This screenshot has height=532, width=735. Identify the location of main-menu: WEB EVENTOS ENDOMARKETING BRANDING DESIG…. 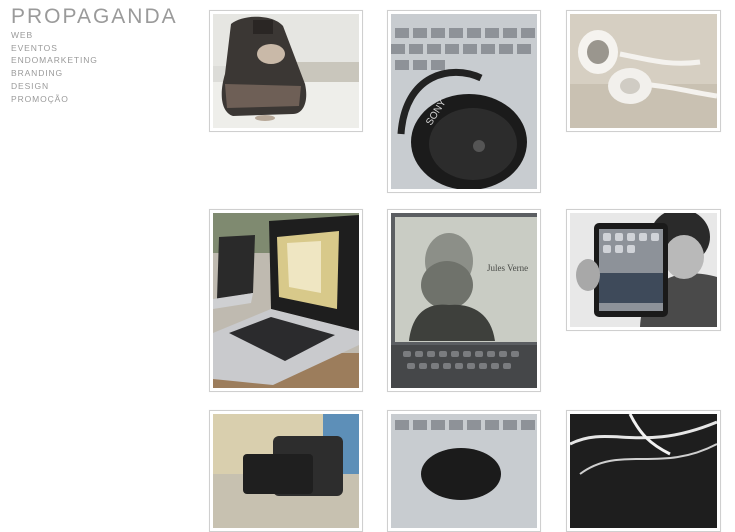
(54, 67).